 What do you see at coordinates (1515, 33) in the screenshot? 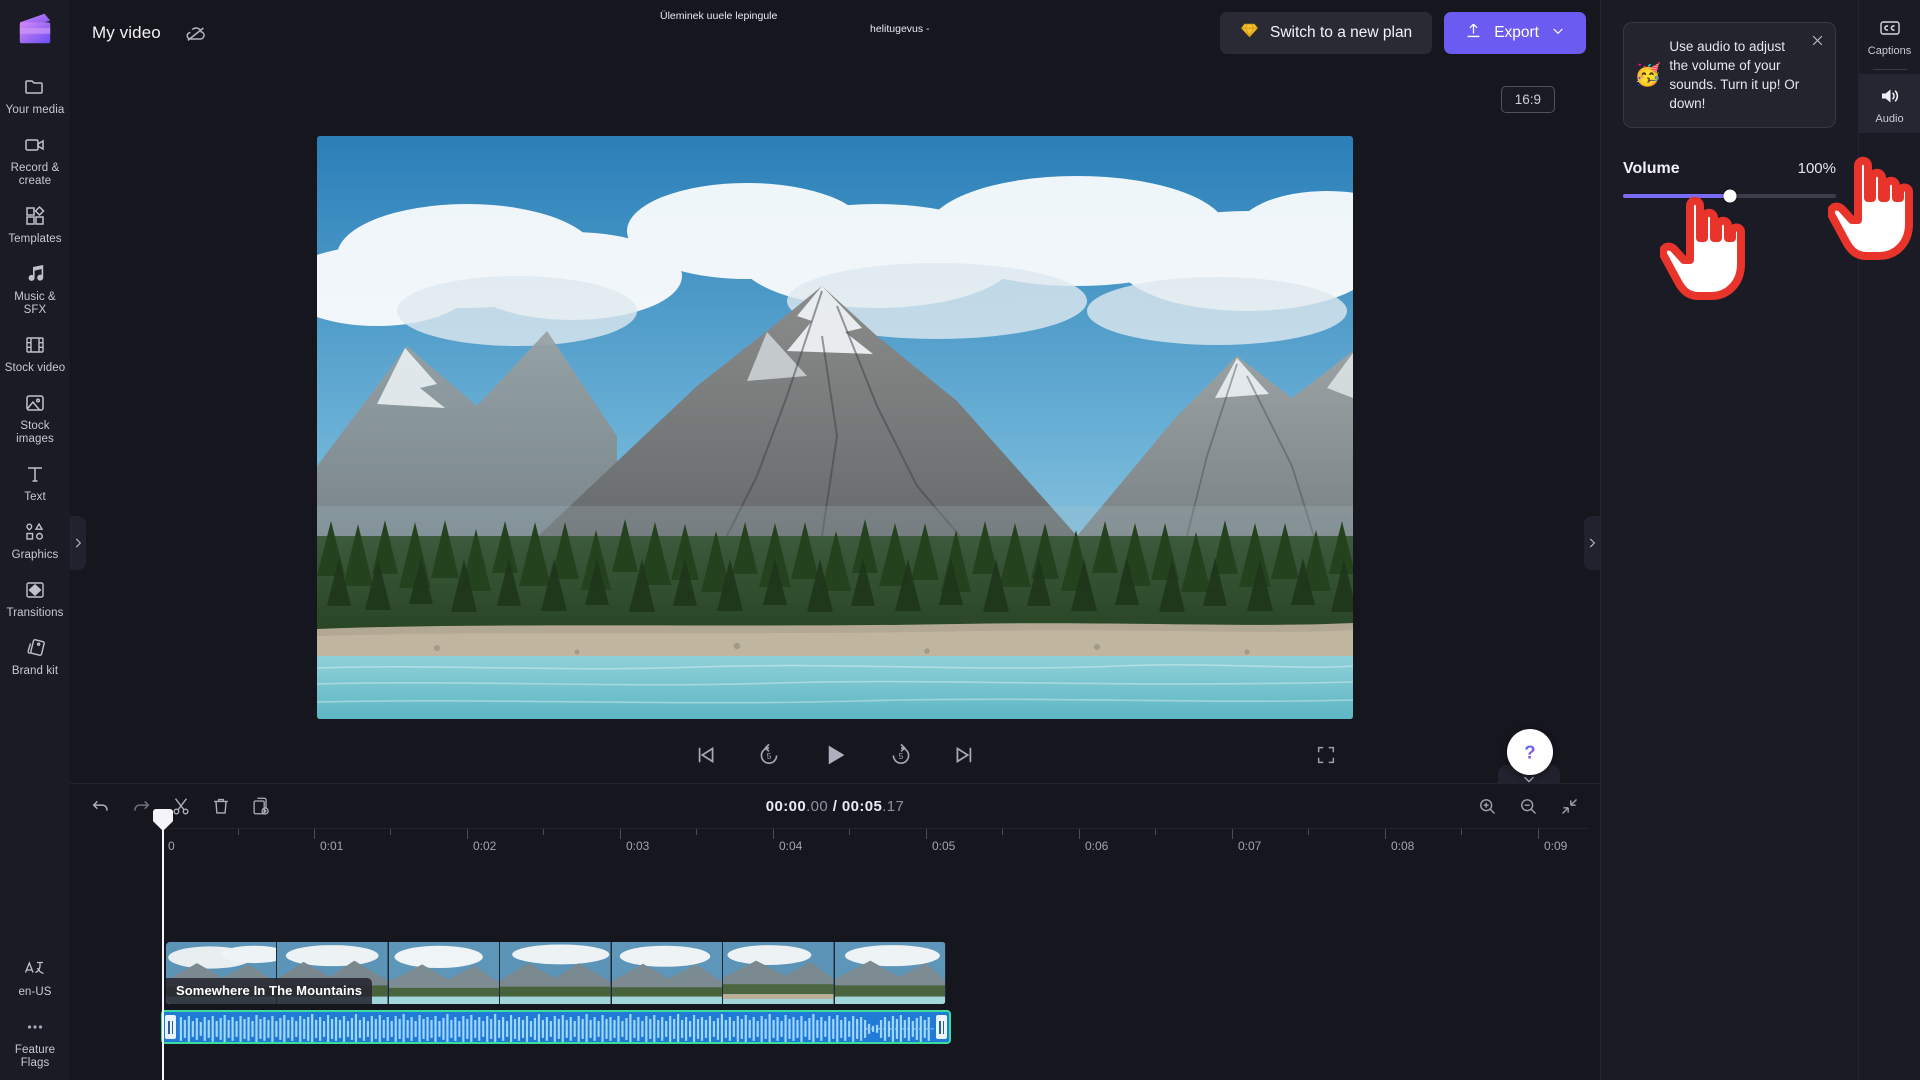
I see `export-button: Export` at bounding box center [1515, 33].